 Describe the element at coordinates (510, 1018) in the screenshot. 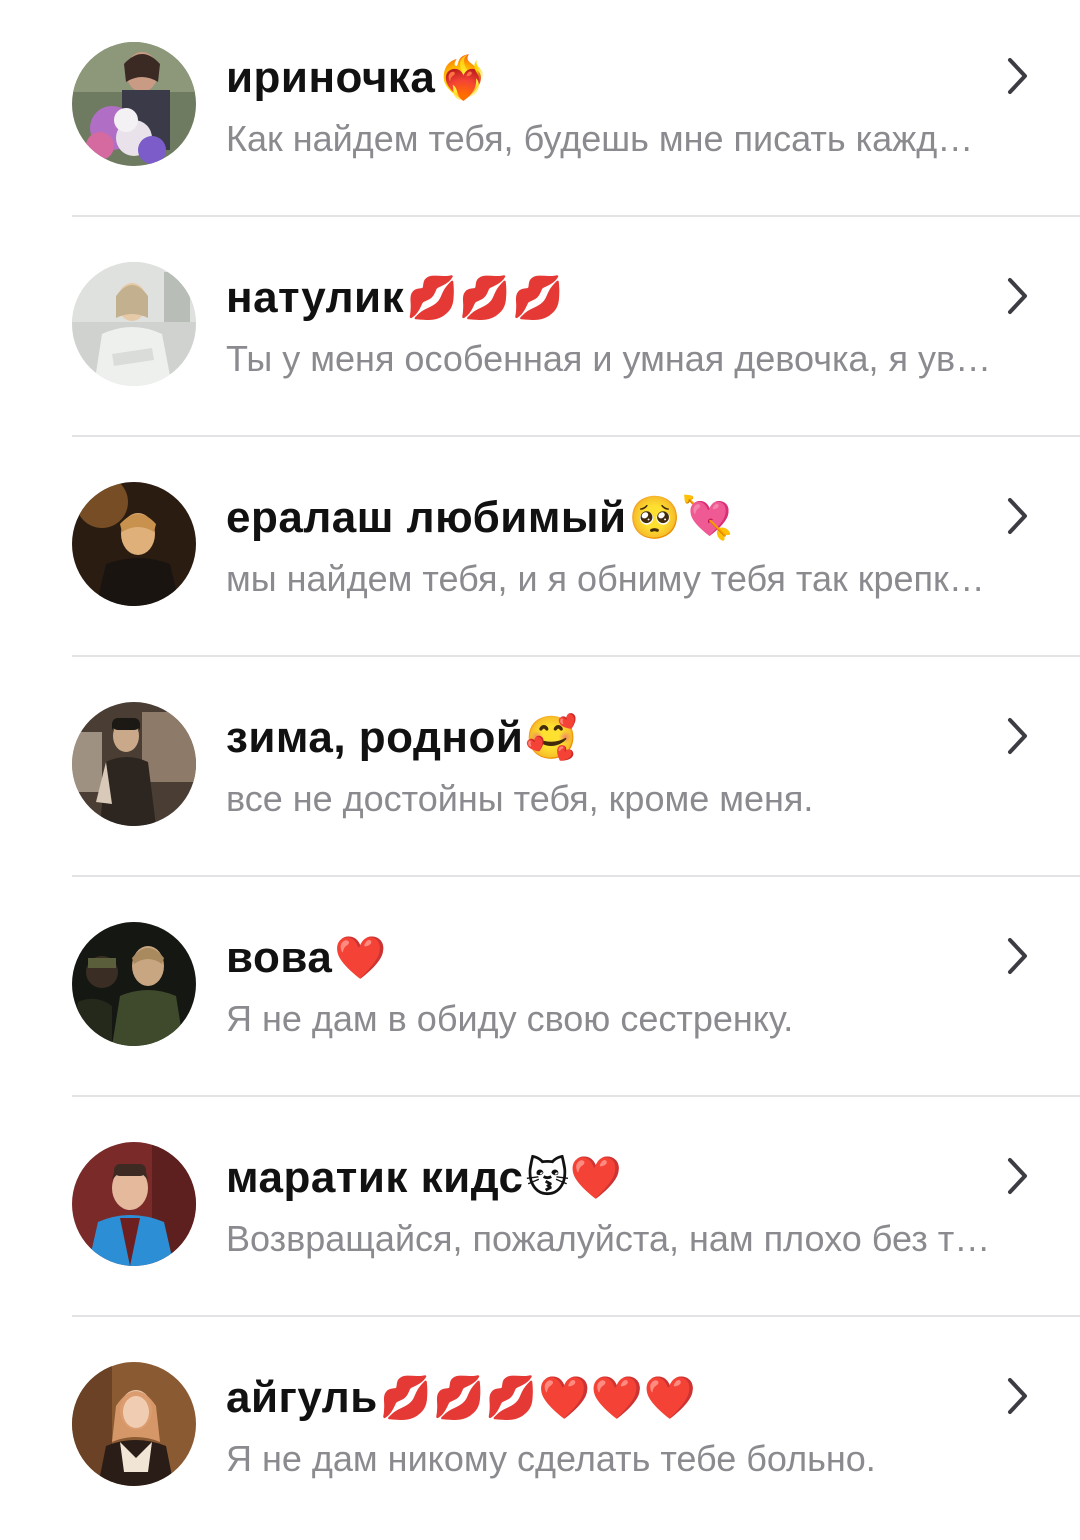

I see `message-preview: Я не дам в обиду свою сестренку.` at that location.